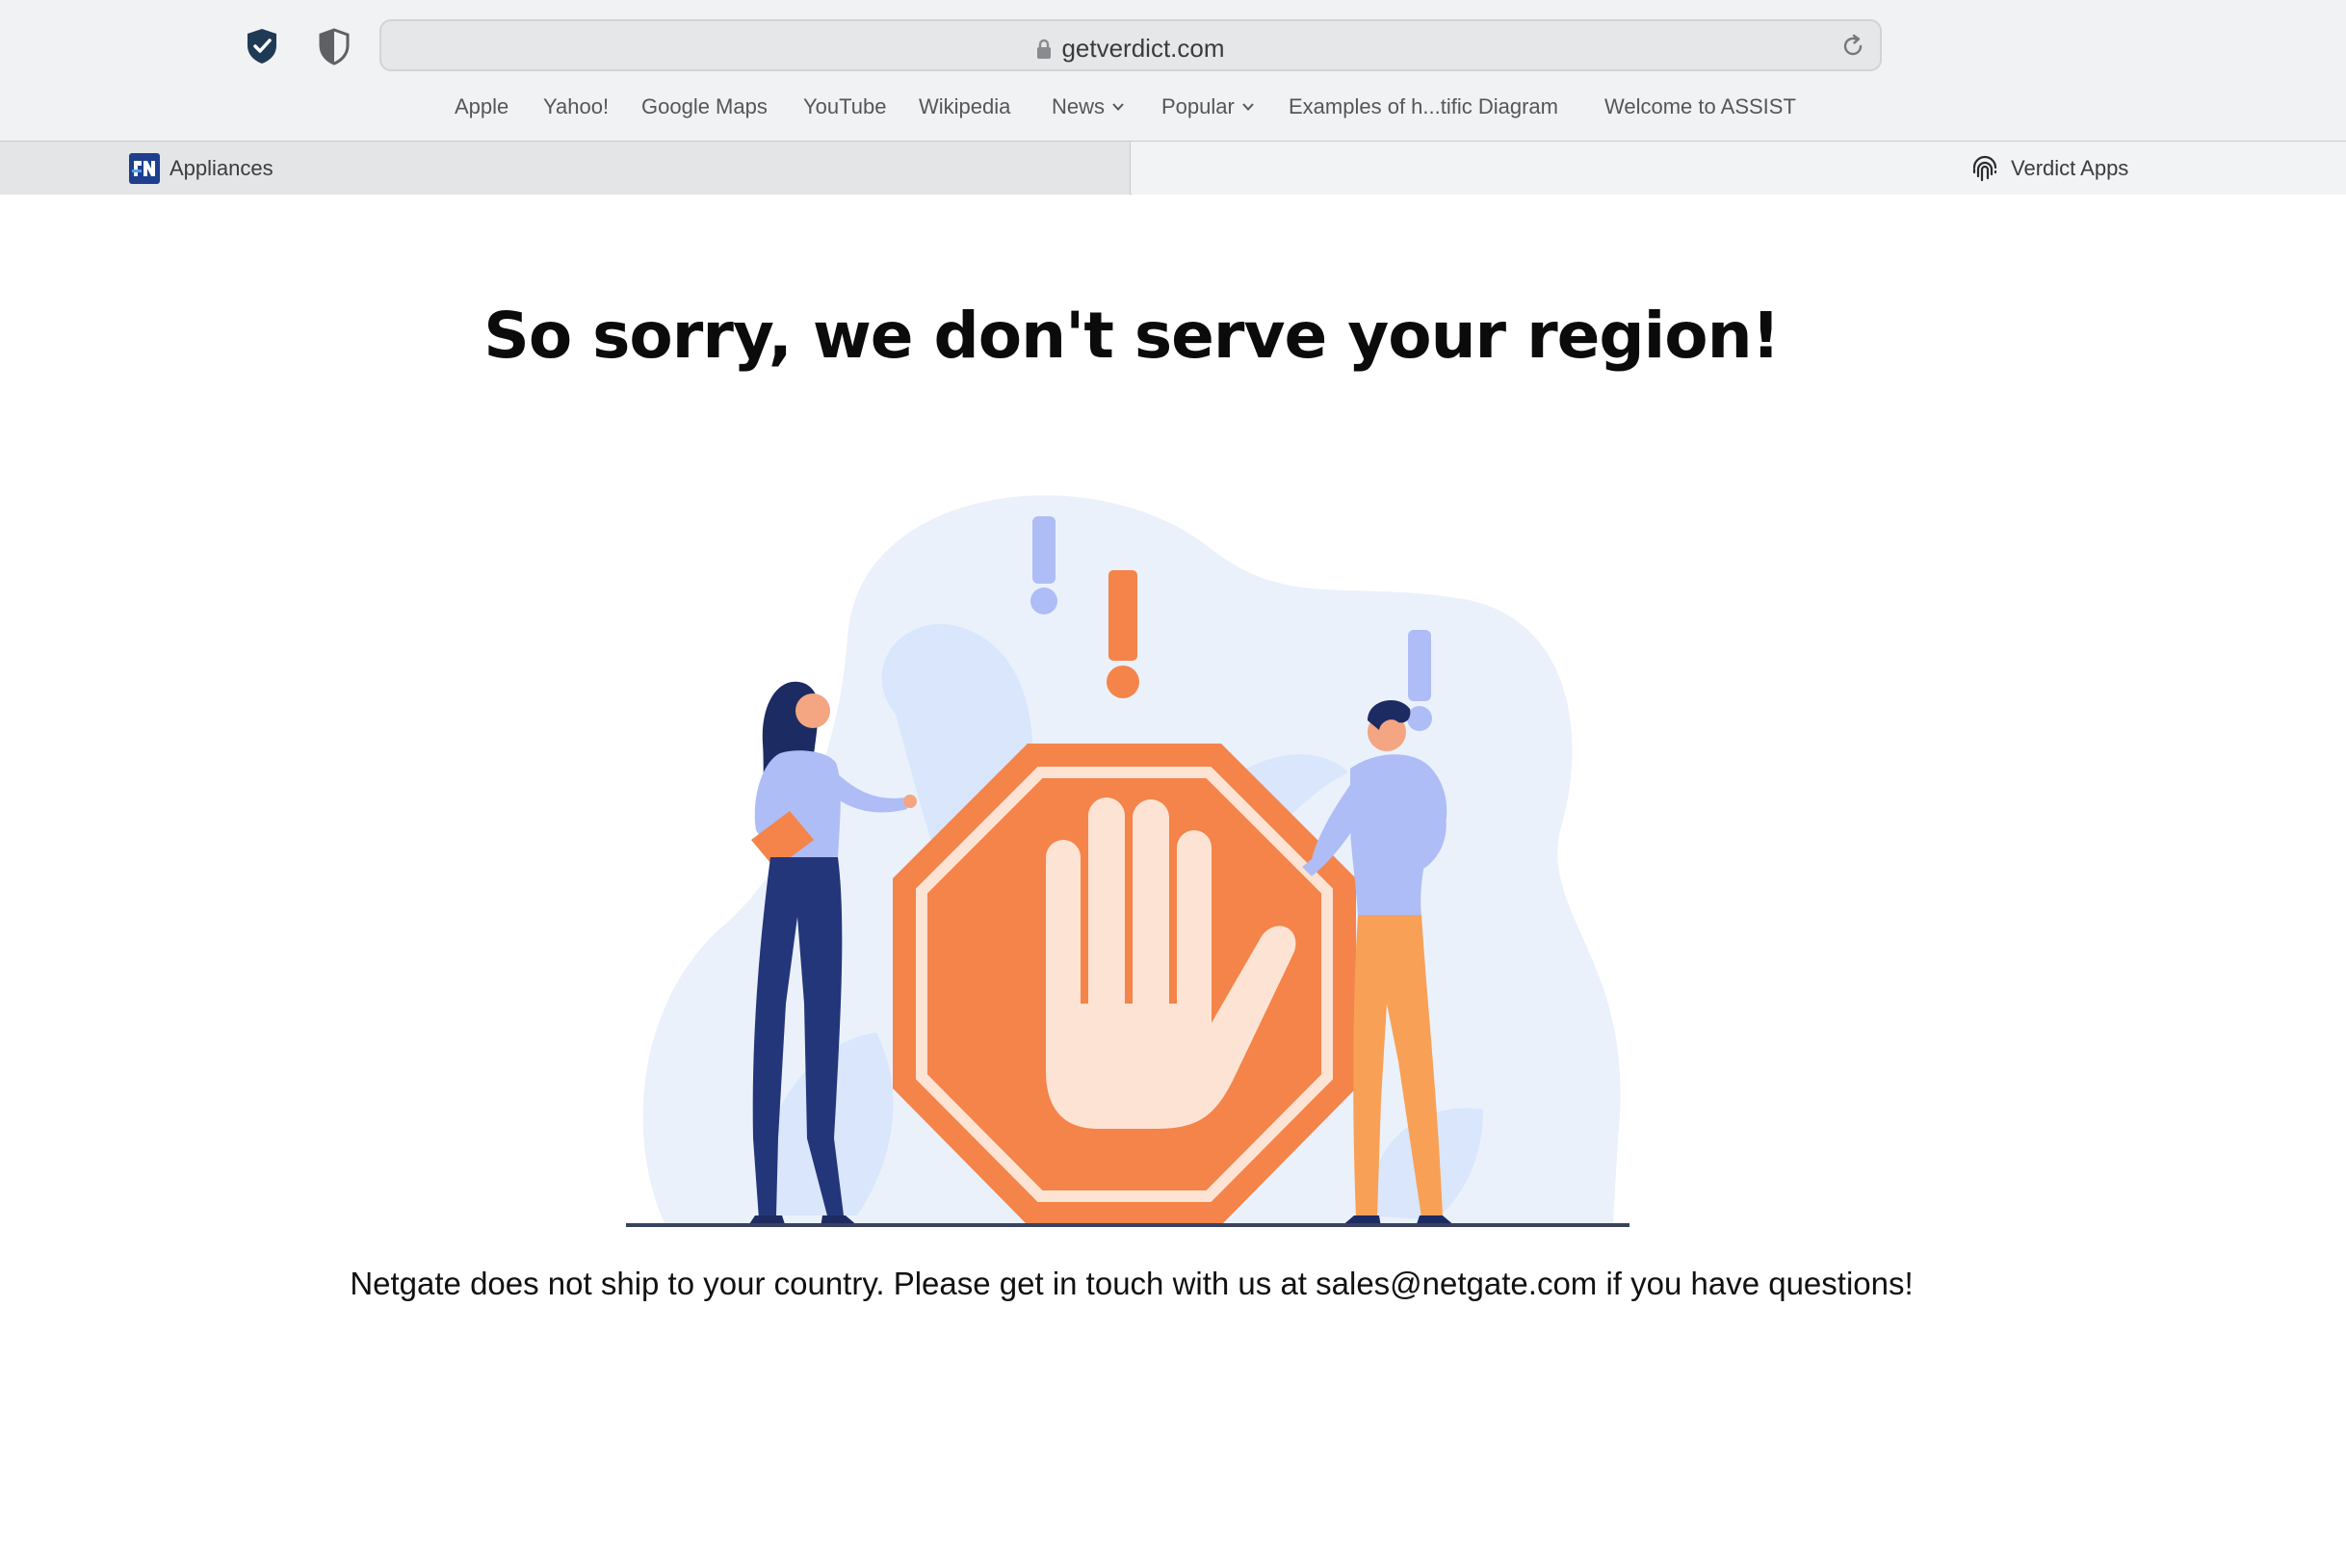  What do you see at coordinates (565, 168) in the screenshot?
I see `tab-appliances: Appliances` at bounding box center [565, 168].